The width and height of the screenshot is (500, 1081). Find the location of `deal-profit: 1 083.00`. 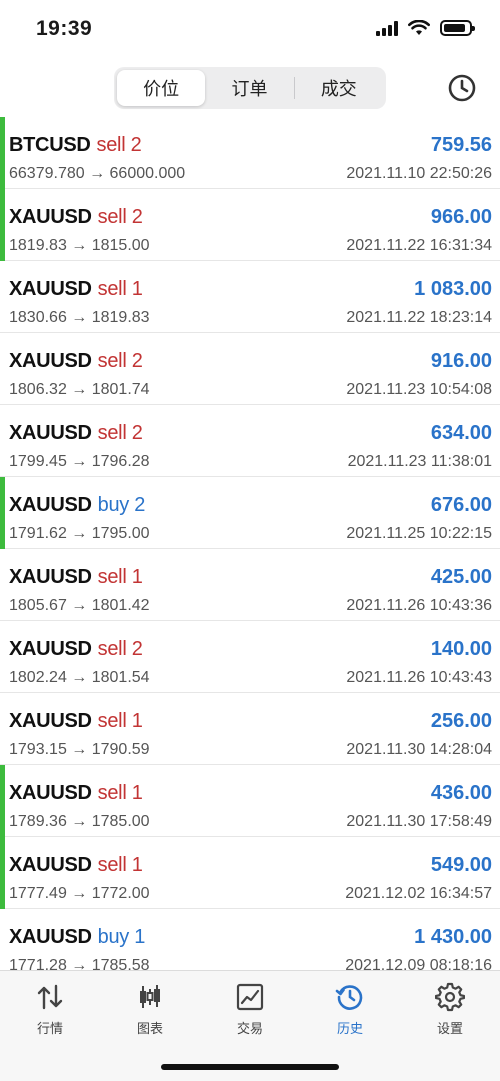

deal-profit: 1 083.00 is located at coordinates (453, 289).